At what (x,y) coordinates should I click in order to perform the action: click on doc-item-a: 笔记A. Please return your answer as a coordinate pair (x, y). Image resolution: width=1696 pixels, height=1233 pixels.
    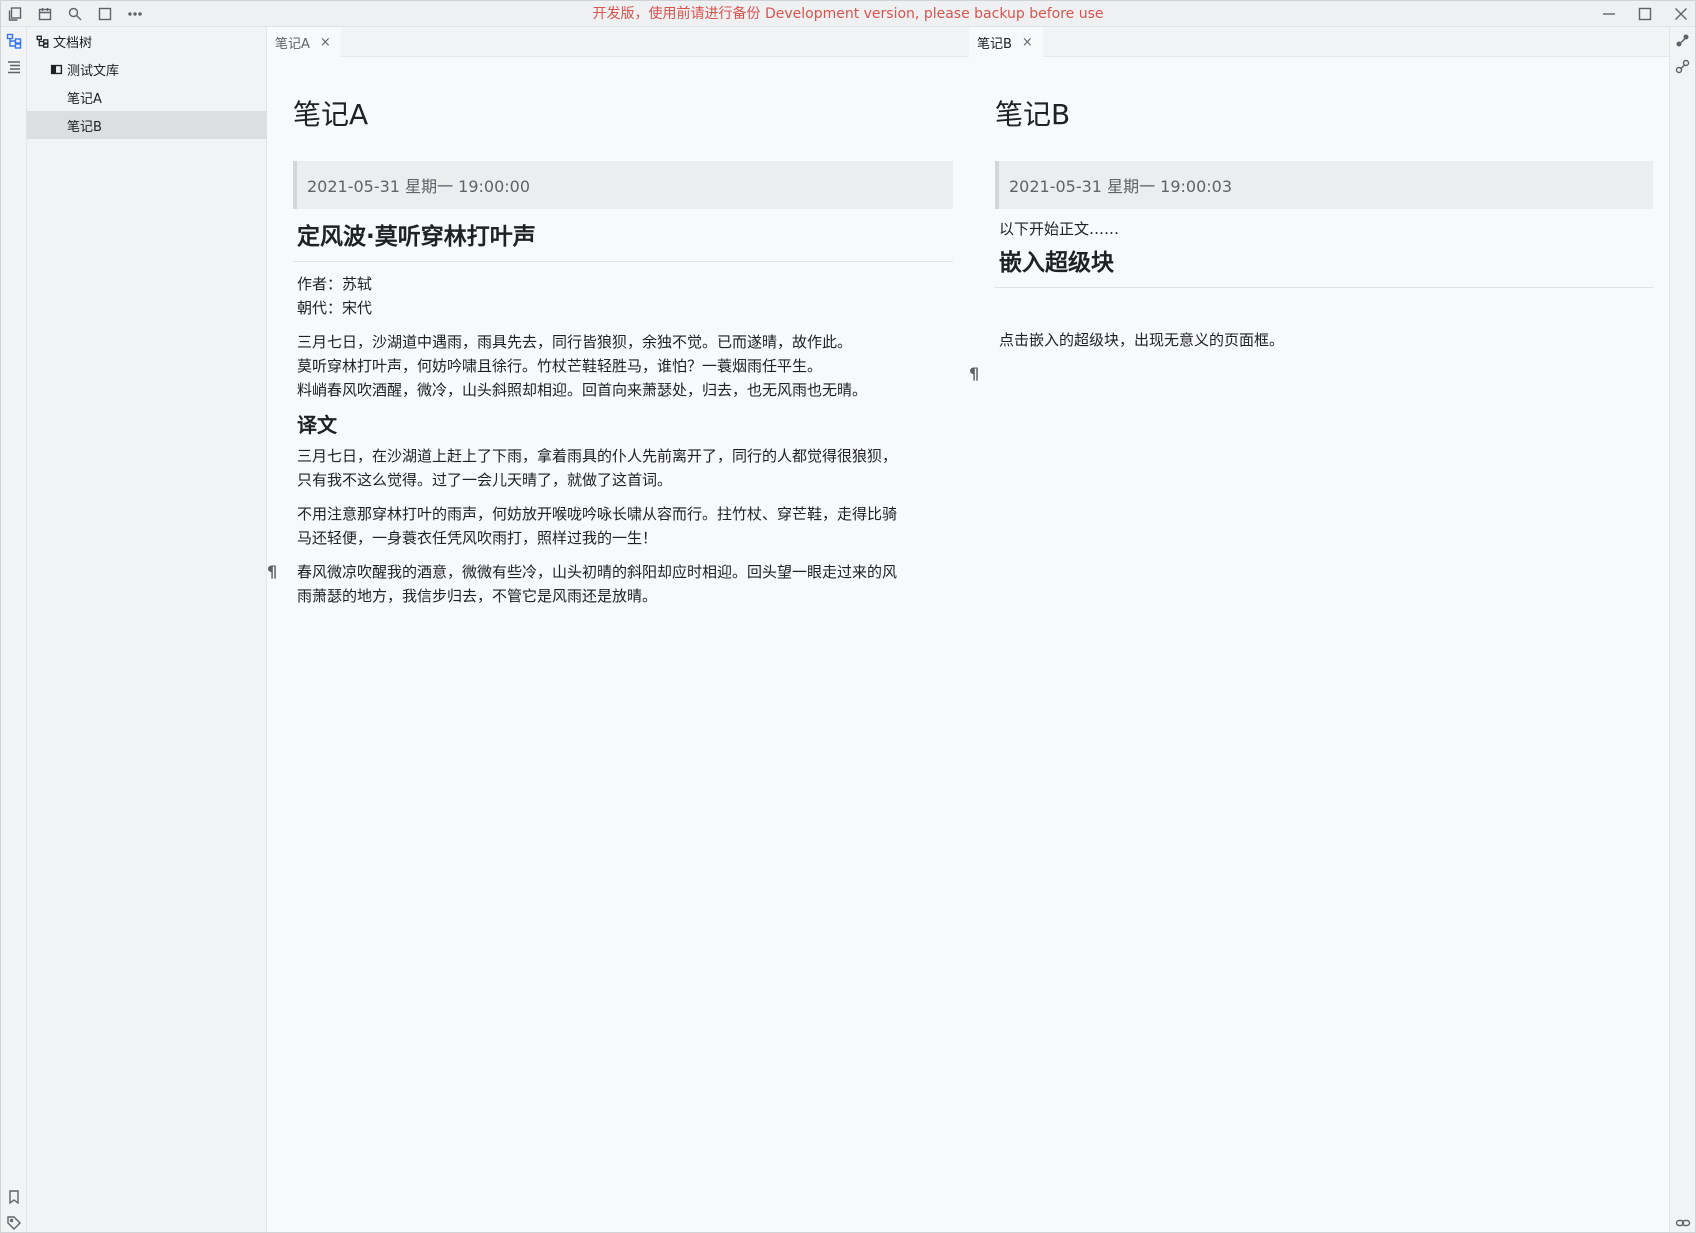
    Looking at the image, I should click on (147, 97).